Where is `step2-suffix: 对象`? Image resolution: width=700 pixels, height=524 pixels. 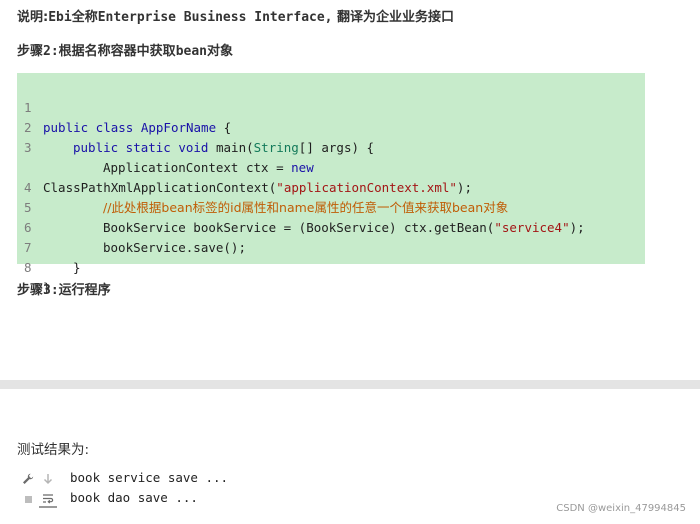 step2-suffix: 对象 is located at coordinates (220, 51).